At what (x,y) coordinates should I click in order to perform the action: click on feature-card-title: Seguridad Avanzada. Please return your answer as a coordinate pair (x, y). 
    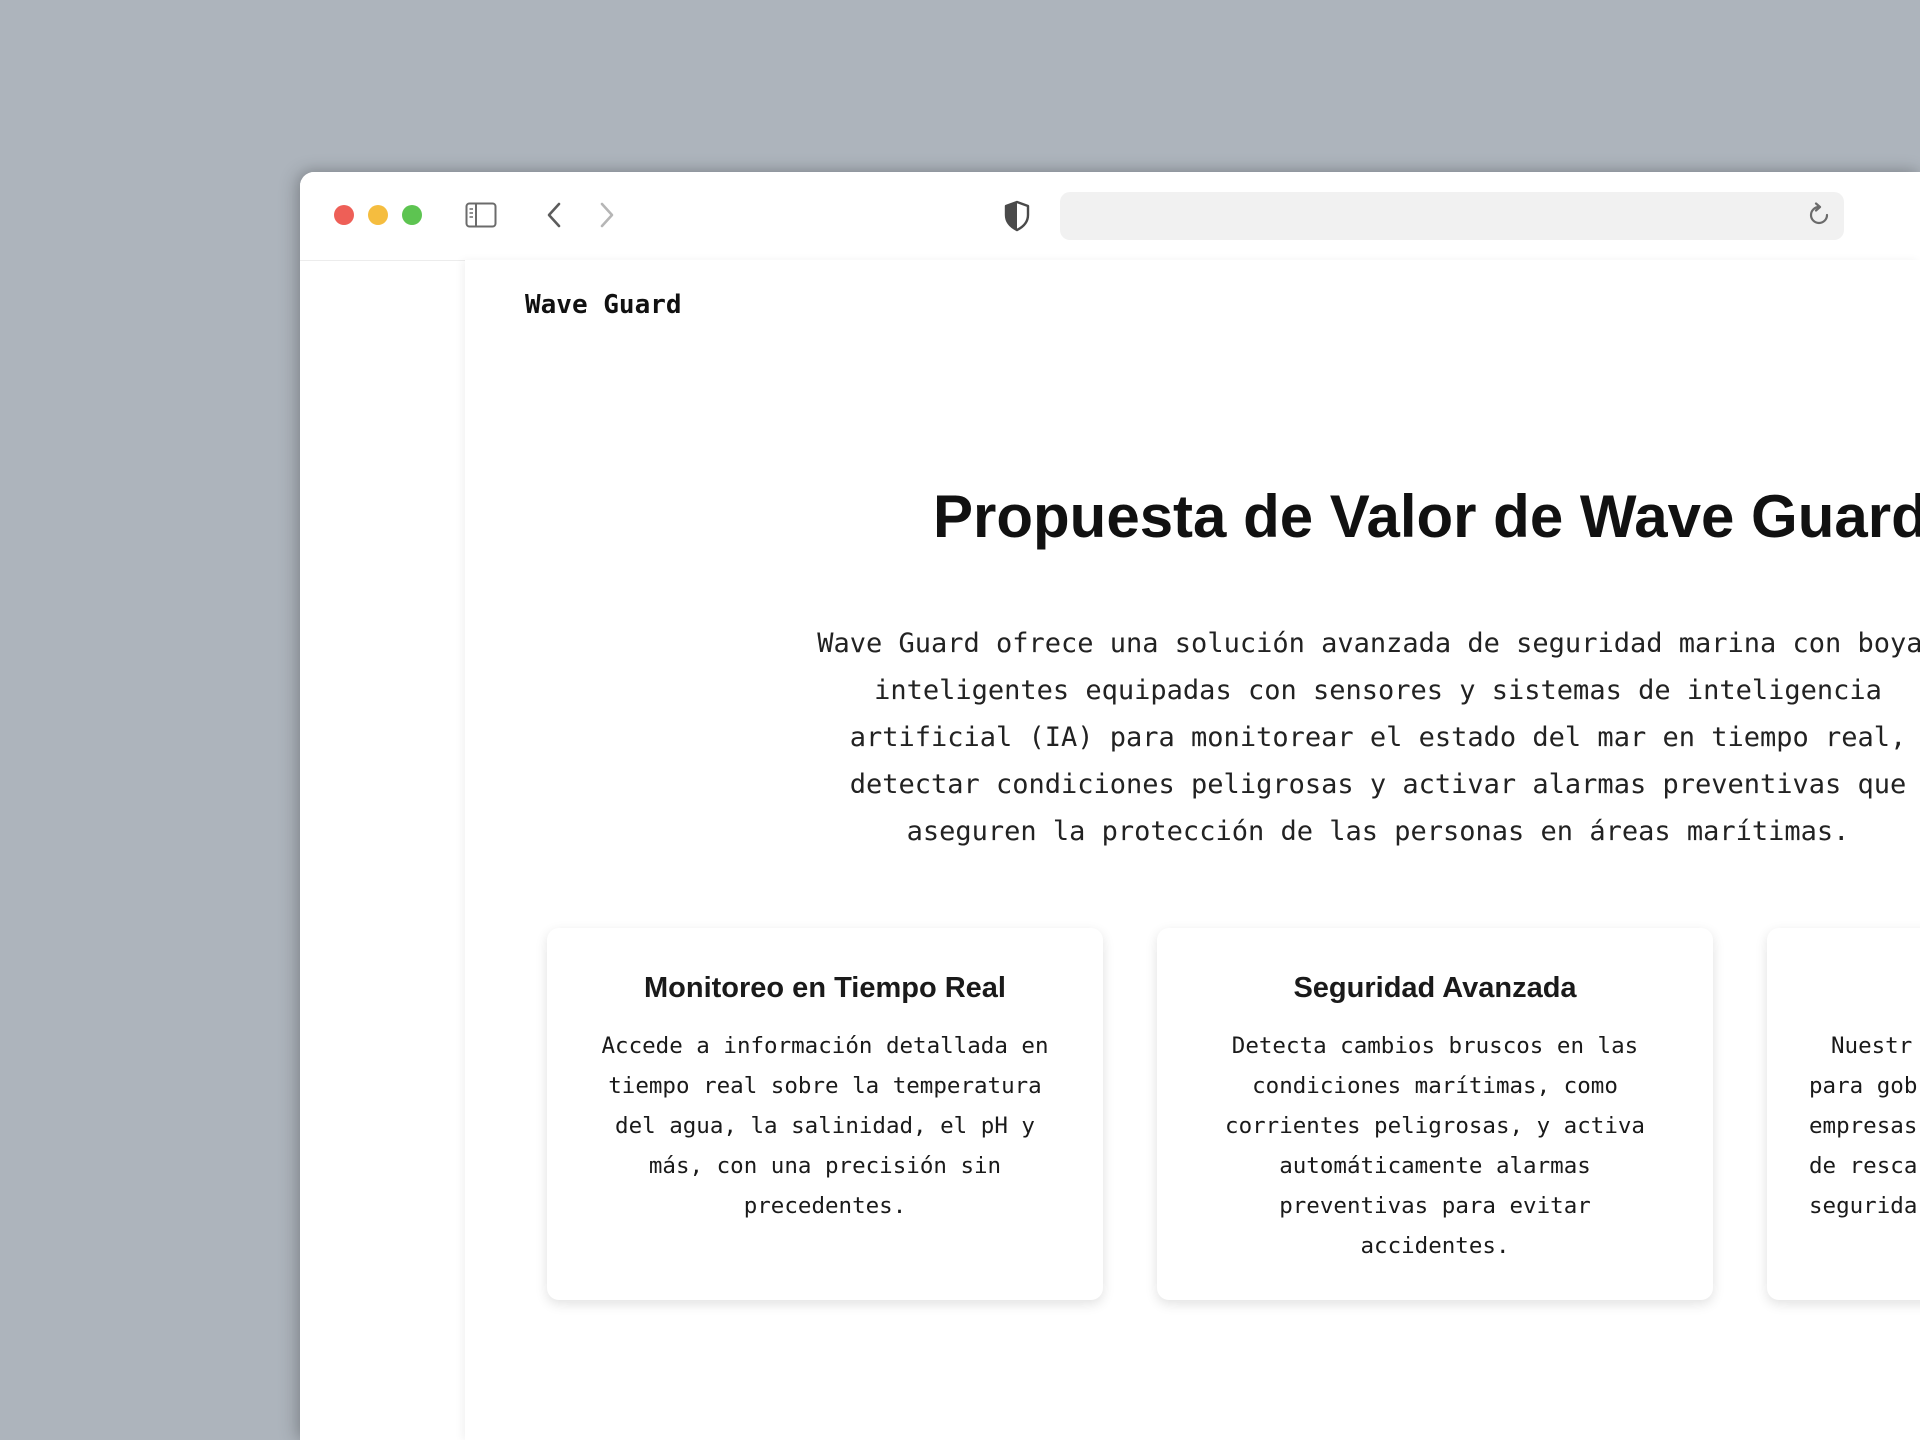
    Looking at the image, I should click on (1435, 988).